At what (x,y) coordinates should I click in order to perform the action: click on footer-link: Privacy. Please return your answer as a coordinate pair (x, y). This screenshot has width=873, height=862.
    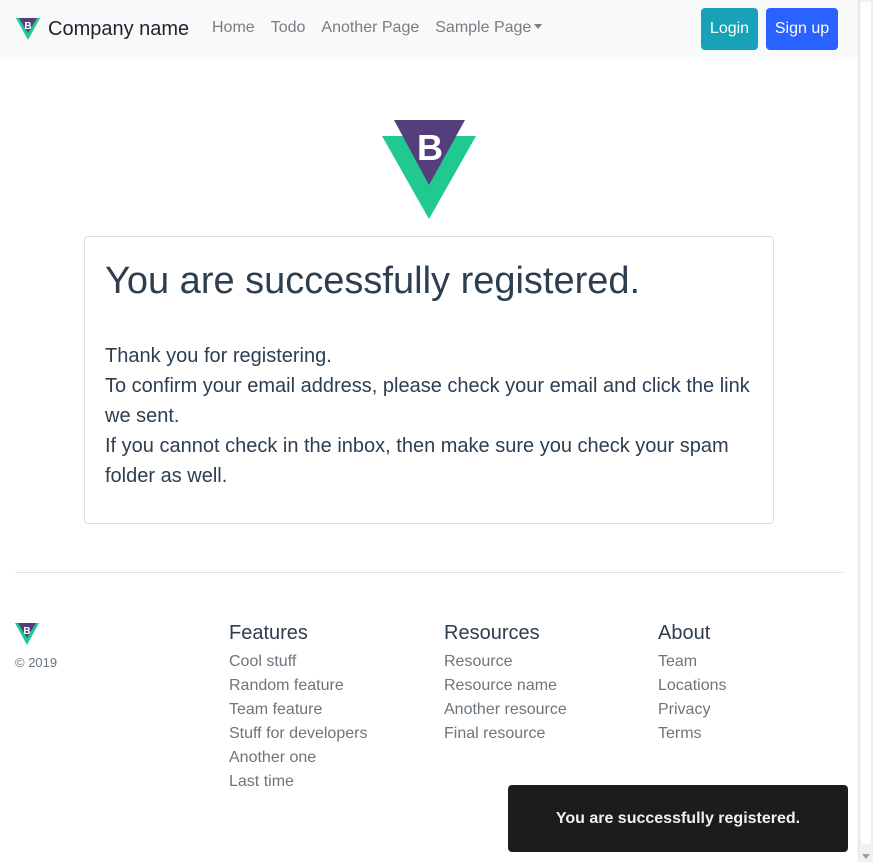
    Looking at the image, I should click on (692, 710).